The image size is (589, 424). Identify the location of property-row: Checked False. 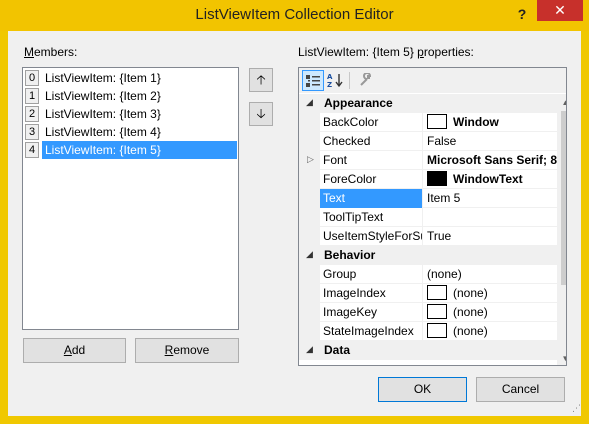
(428, 141).